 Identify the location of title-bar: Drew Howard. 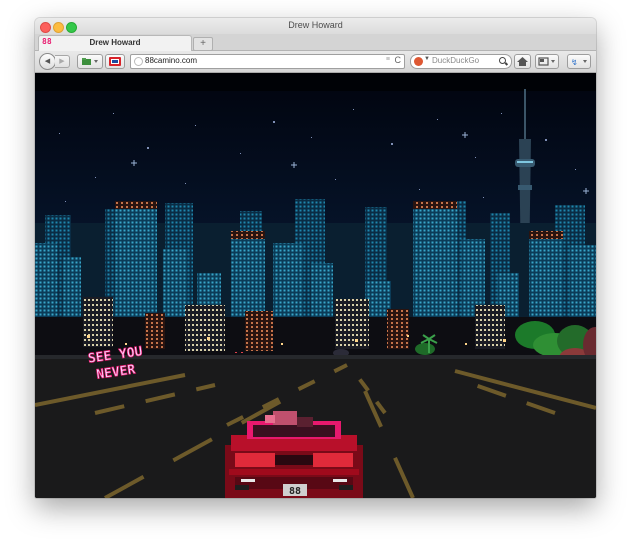
(315, 26).